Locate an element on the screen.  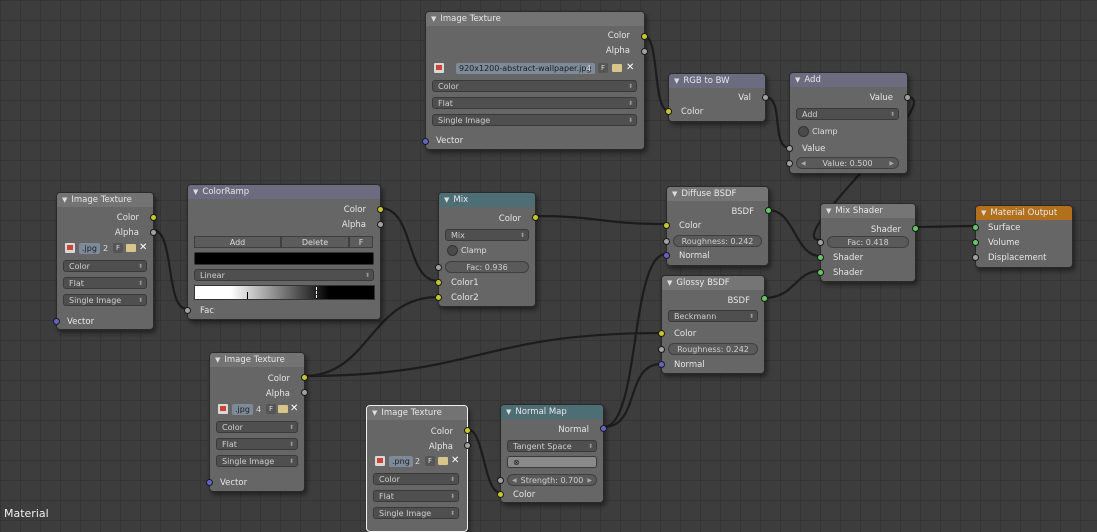
image-selector: .png 2 F ✕ is located at coordinates (418, 461).